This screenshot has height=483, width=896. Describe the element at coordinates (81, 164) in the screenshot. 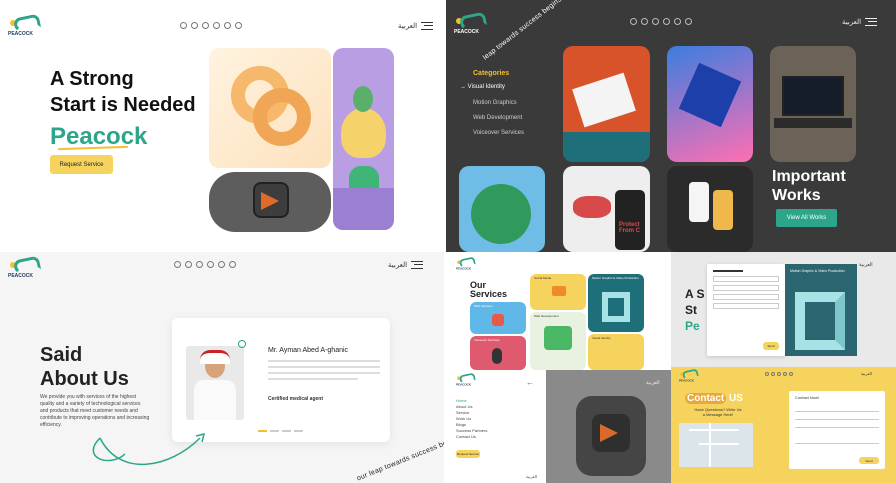

I see `request-service-button: Request Service` at that location.